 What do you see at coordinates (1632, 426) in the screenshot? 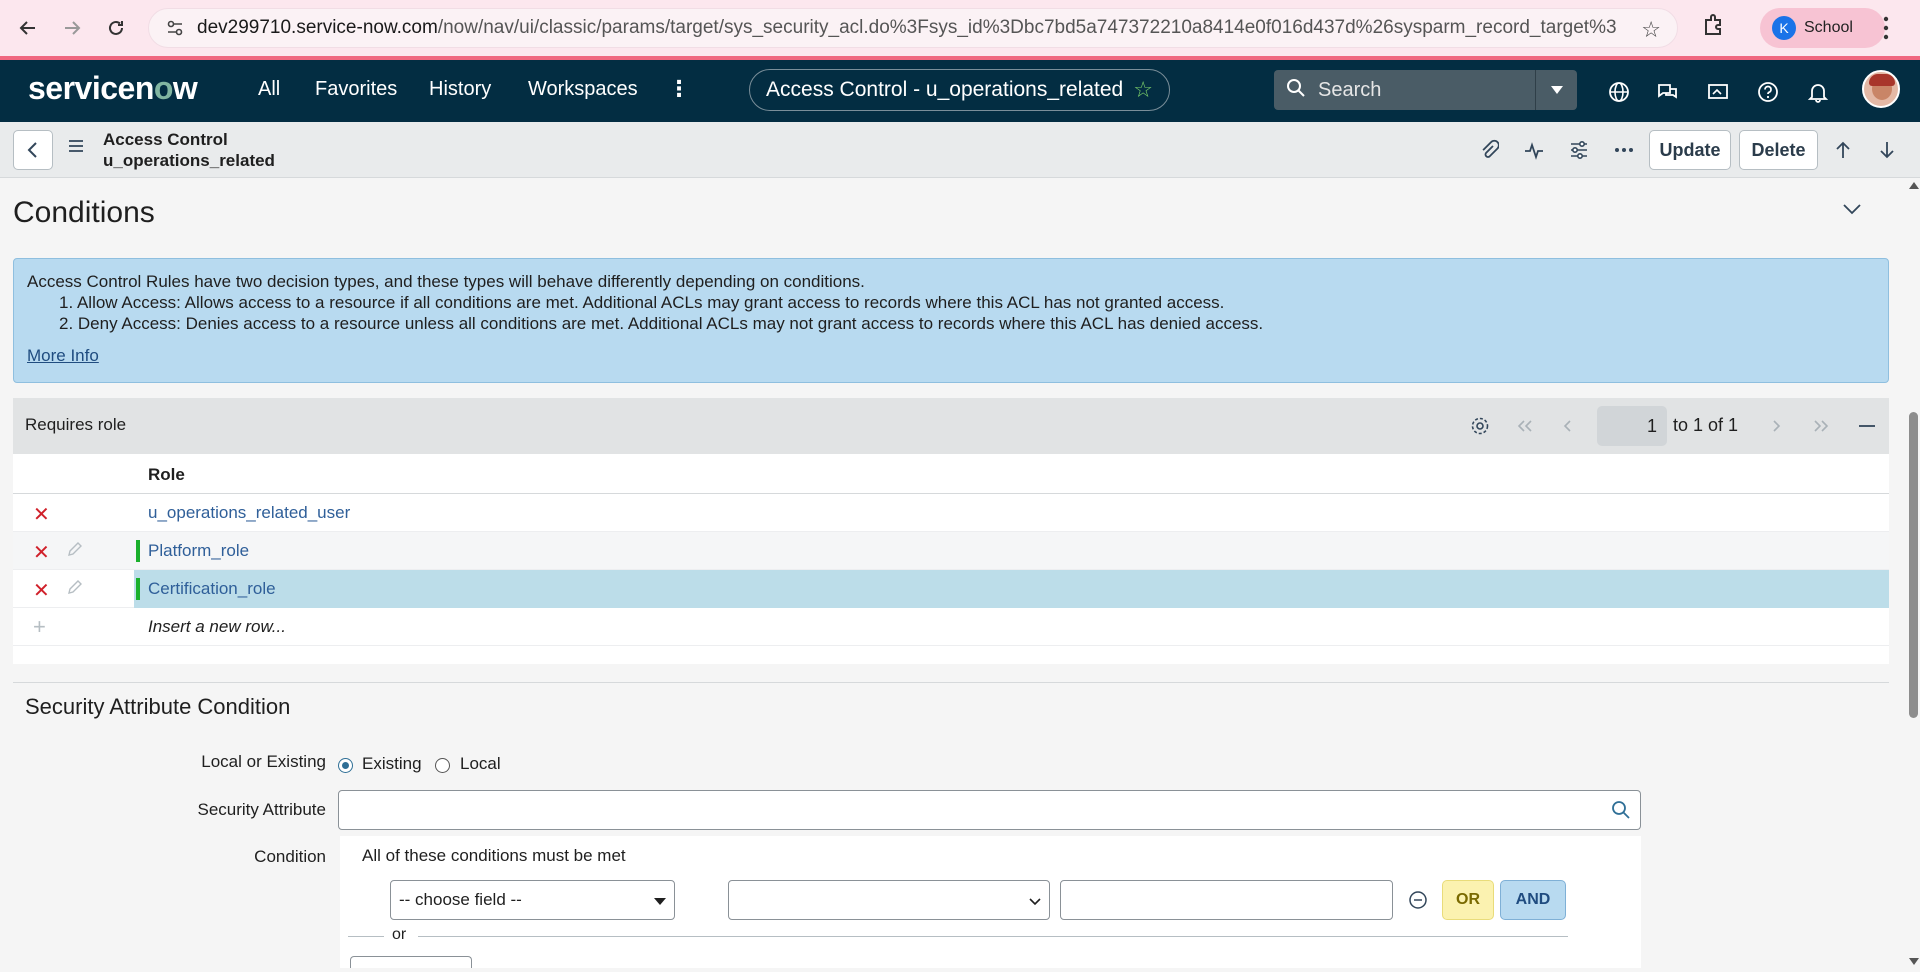
I see `page-number-input: 1` at bounding box center [1632, 426].